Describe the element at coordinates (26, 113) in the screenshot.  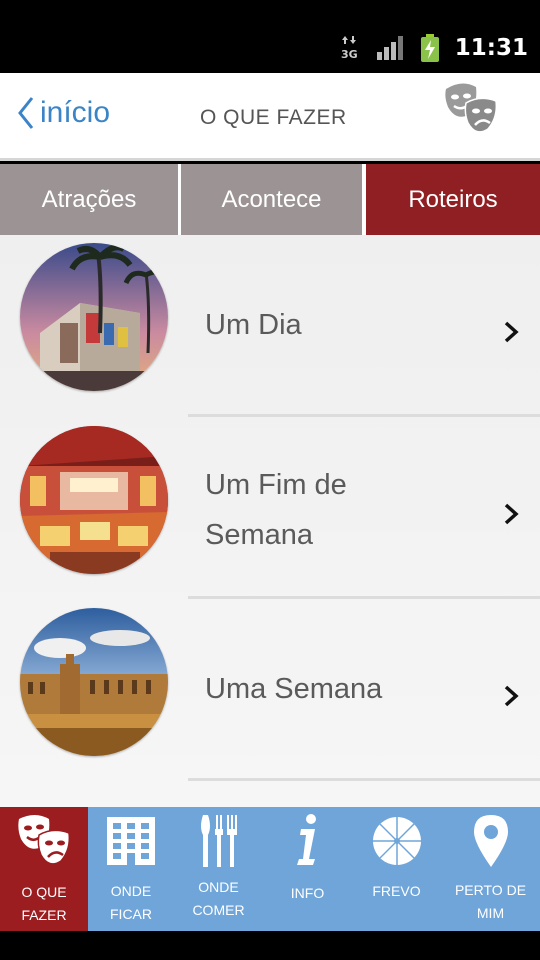
I see `chevron-left-icon` at that location.